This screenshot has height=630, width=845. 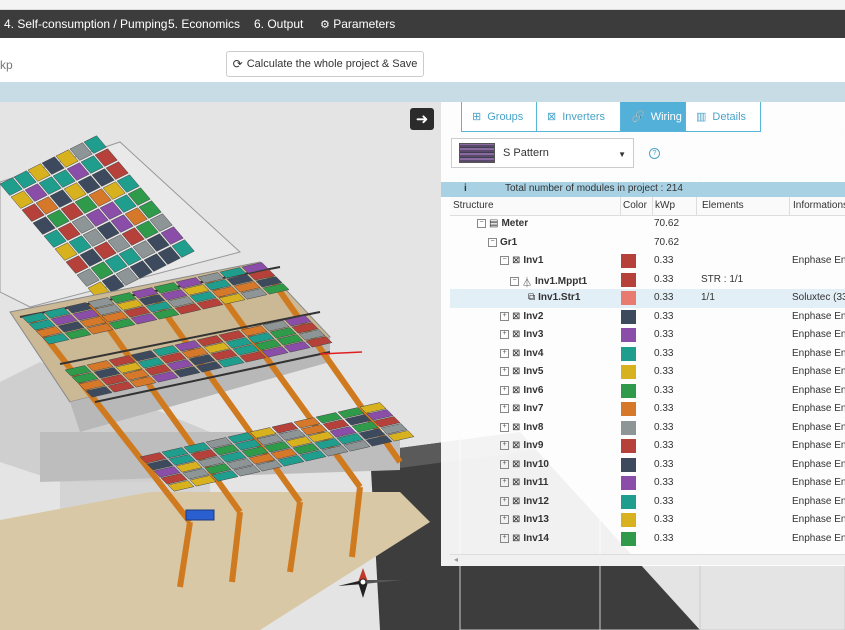 I want to click on tree-row: +⊠Inv14 0.33 Enphase Ene, so click(x=647, y=539).